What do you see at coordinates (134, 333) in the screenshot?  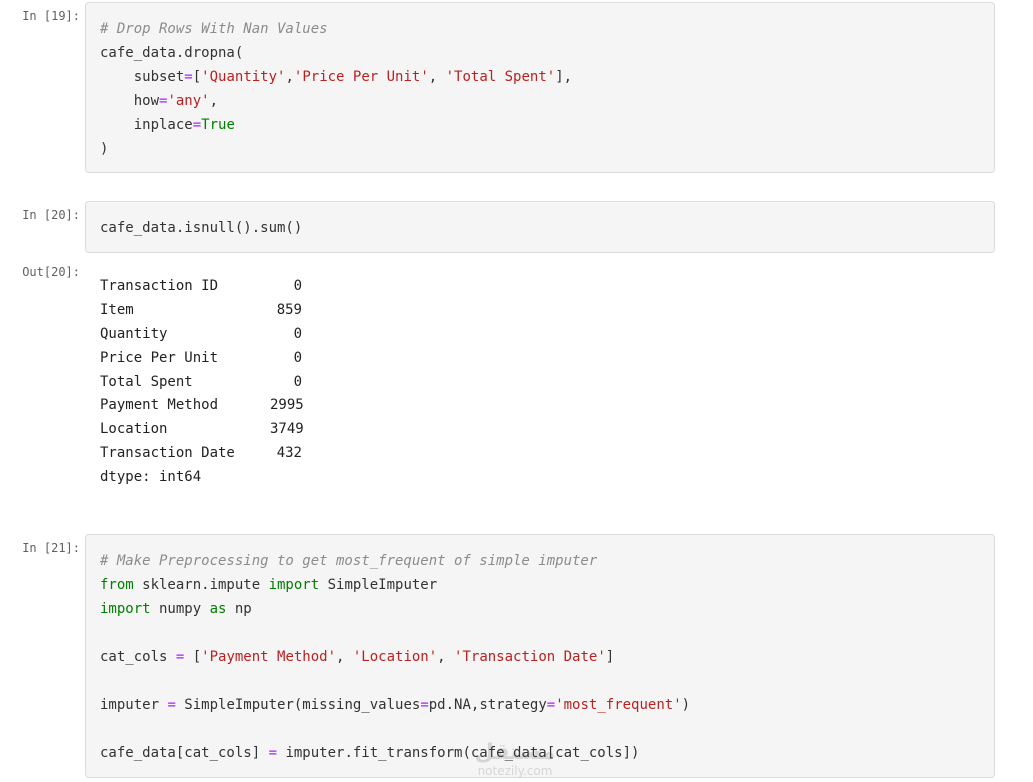 I see `output-column-name: Quantity` at bounding box center [134, 333].